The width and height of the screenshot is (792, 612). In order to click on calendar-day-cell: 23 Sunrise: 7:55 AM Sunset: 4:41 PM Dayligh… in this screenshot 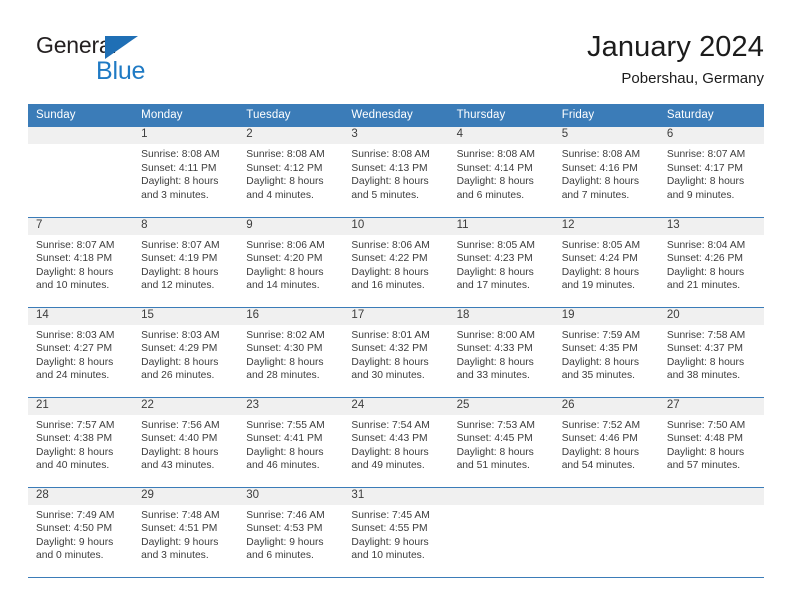, I will do `click(291, 442)`.